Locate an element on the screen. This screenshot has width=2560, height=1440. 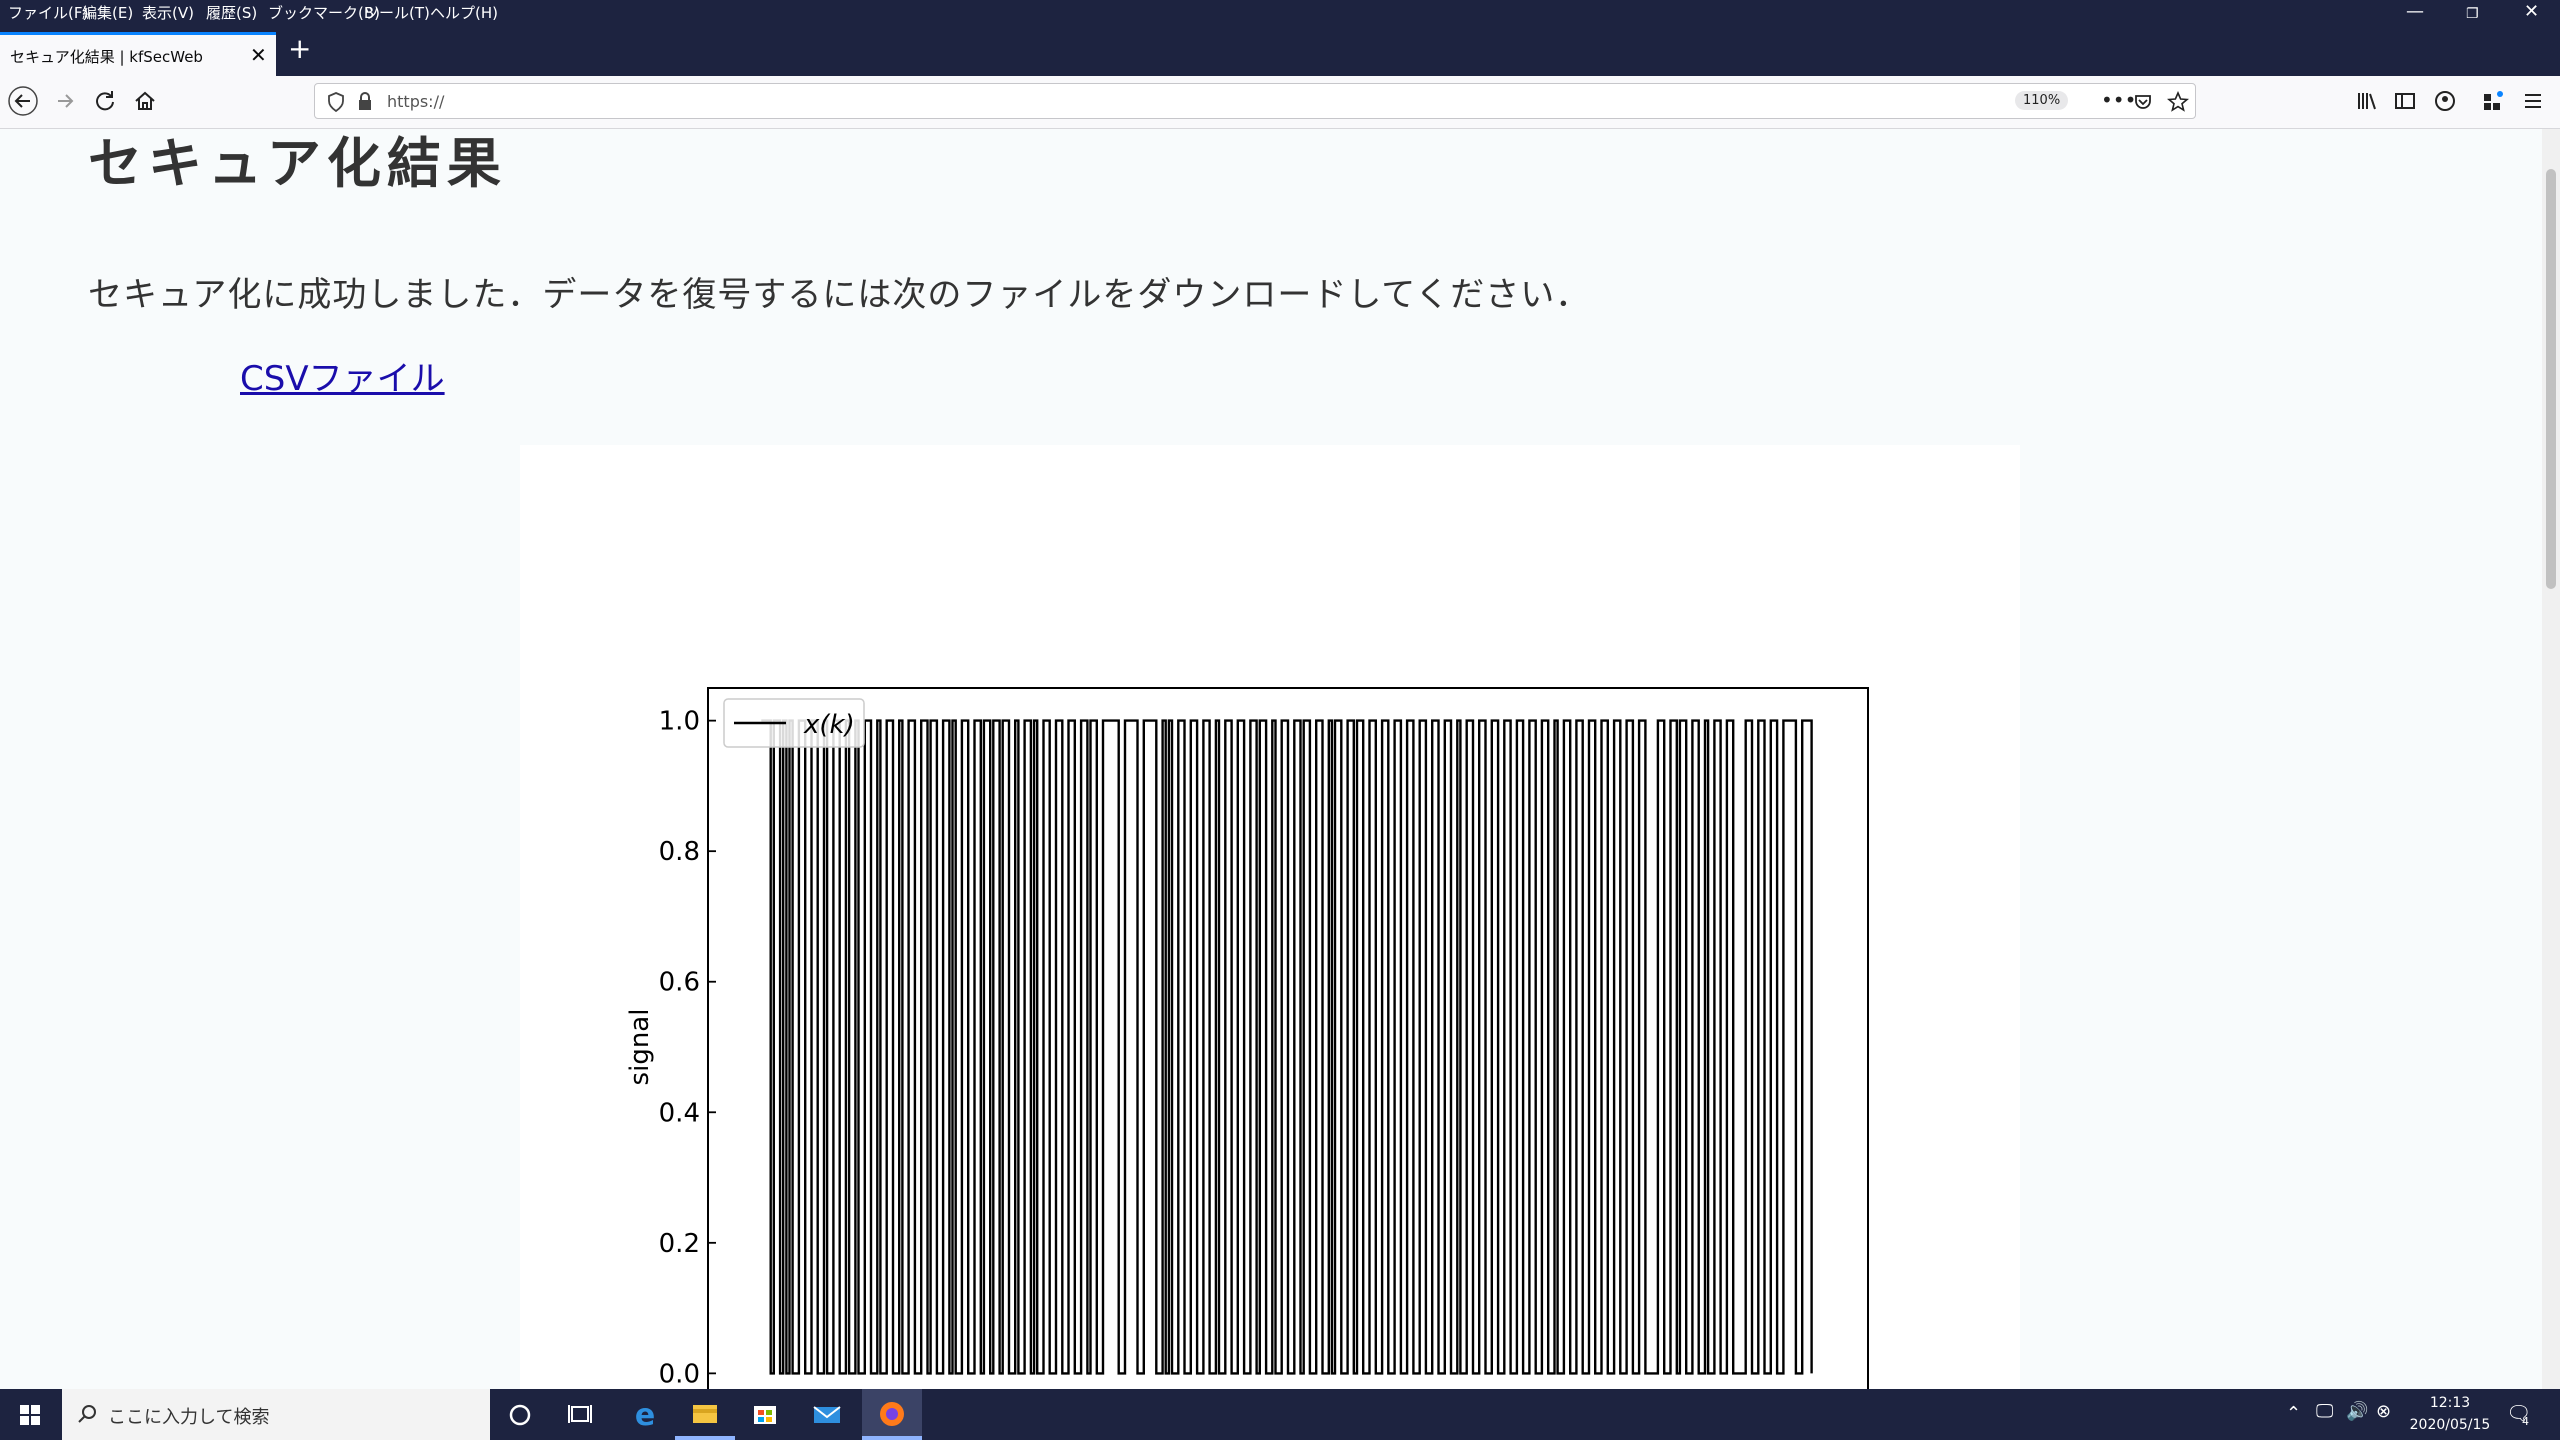
menu-tools: ツール(T) is located at coordinates (397, 13).